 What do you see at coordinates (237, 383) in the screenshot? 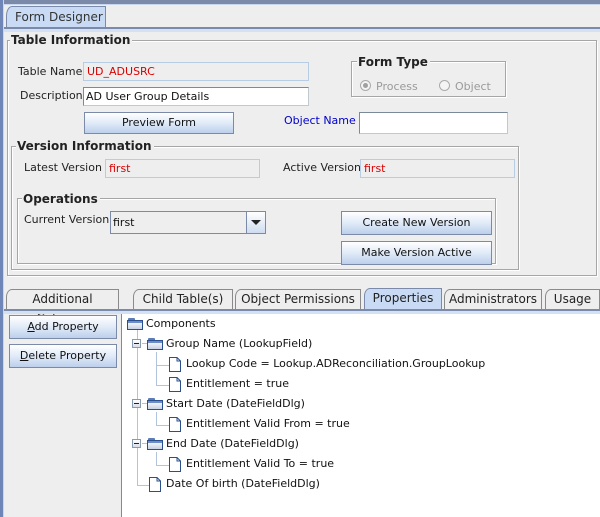
I see `tree-node-label: Entitlement = true` at bounding box center [237, 383].